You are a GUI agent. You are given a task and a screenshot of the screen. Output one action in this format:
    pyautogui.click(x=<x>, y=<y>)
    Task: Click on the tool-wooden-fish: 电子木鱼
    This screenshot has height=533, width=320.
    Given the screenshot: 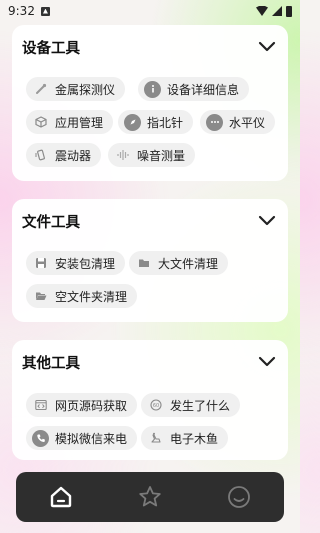 What is the action you would take?
    pyautogui.click(x=185, y=438)
    